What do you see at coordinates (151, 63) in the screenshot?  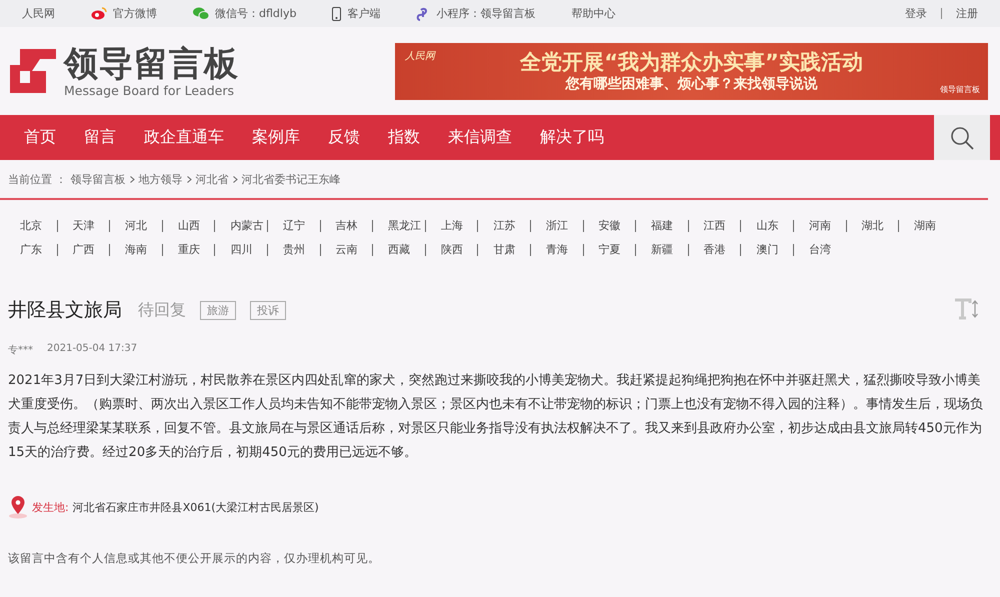 I see `logo-title: 领导留言板` at bounding box center [151, 63].